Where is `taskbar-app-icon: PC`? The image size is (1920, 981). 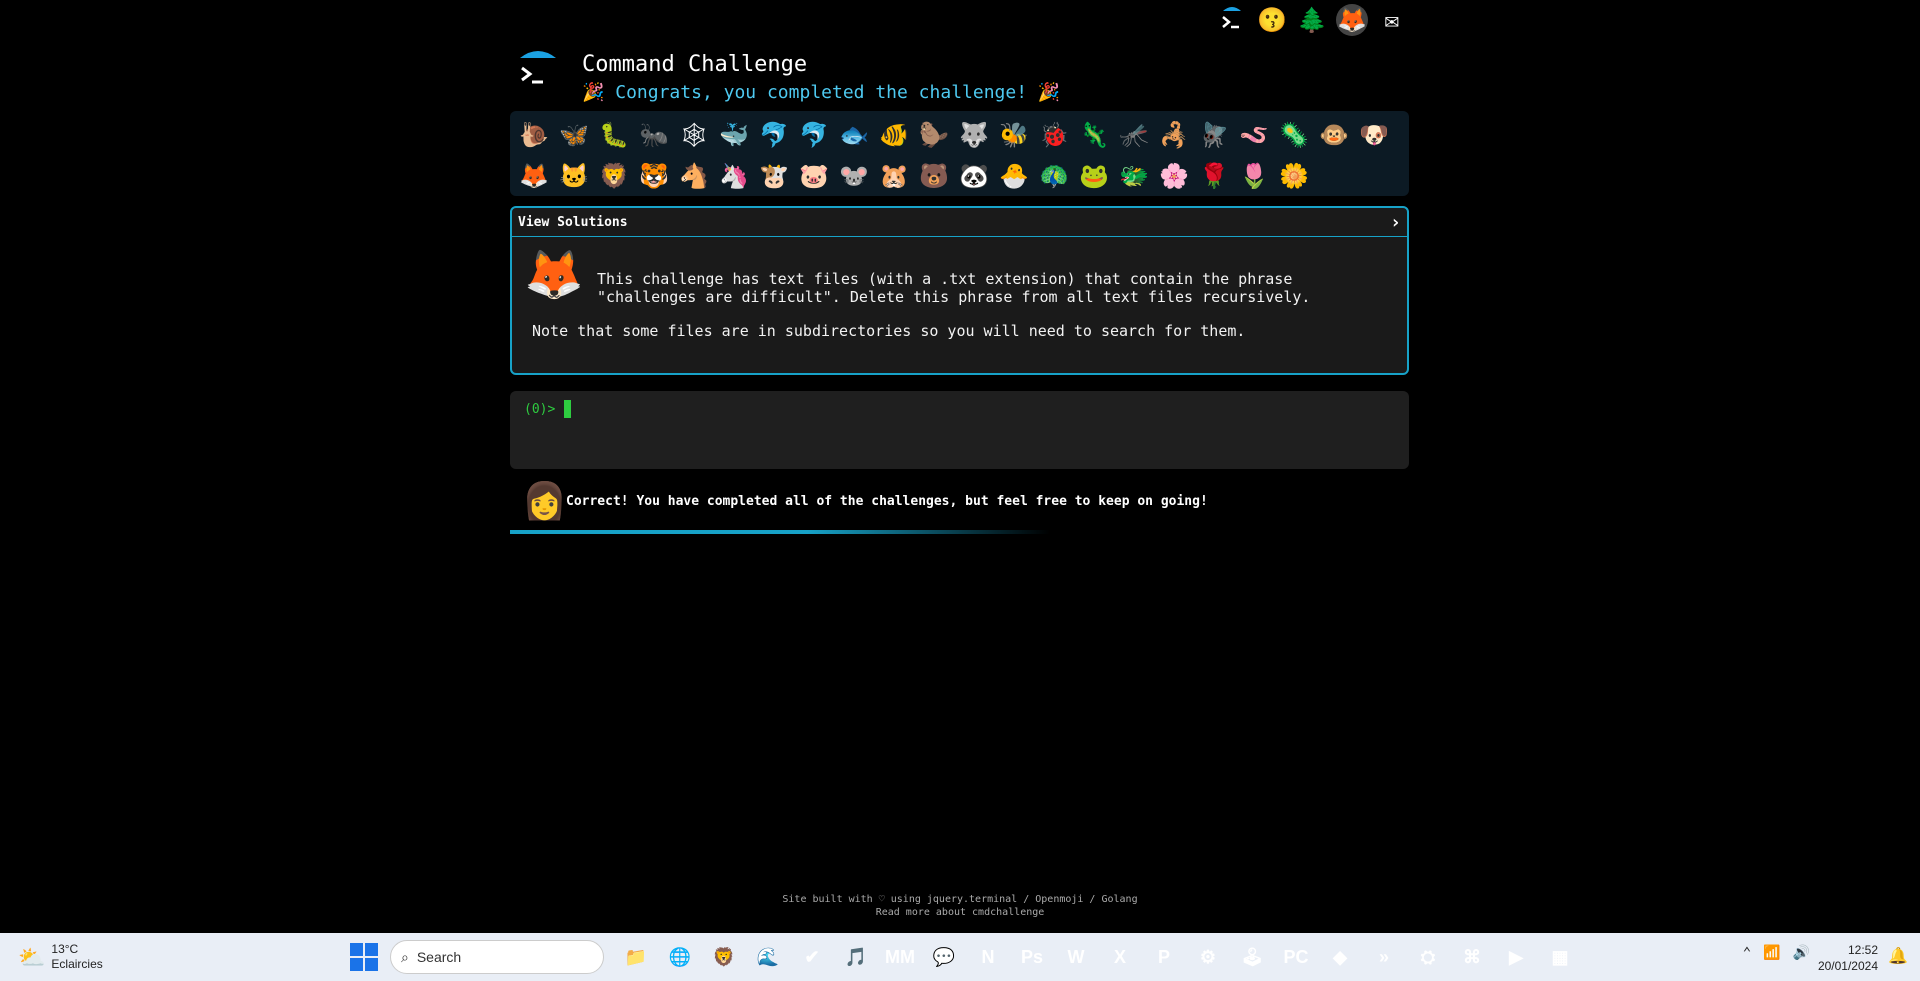
taskbar-app-icon: PC is located at coordinates (1296, 957).